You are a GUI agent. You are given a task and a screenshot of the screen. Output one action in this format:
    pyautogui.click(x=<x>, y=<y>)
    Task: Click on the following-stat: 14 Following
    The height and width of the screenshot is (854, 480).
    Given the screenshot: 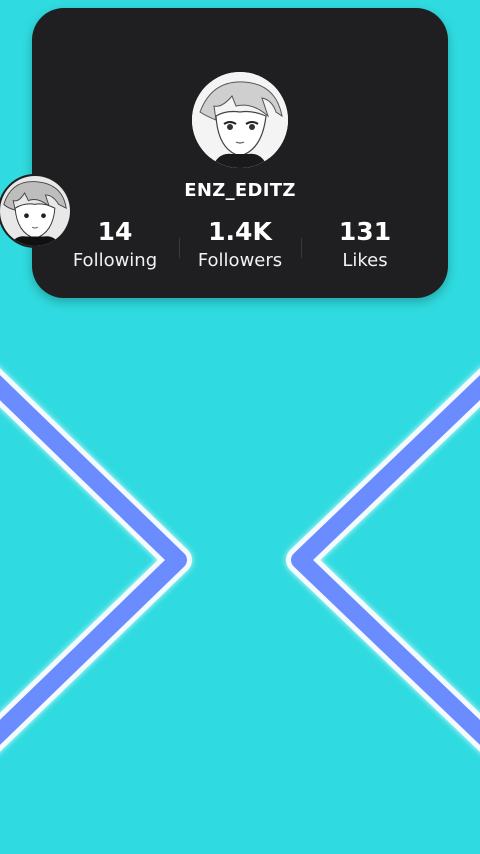 What is the action you would take?
    pyautogui.click(x=115, y=245)
    